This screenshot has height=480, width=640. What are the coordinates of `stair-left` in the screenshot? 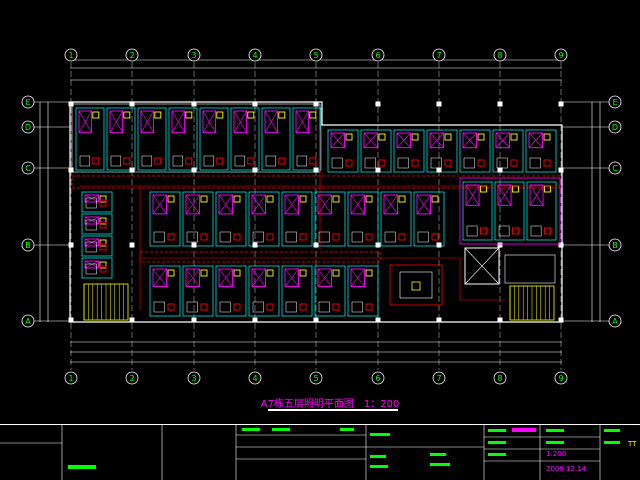 It's located at (106, 302).